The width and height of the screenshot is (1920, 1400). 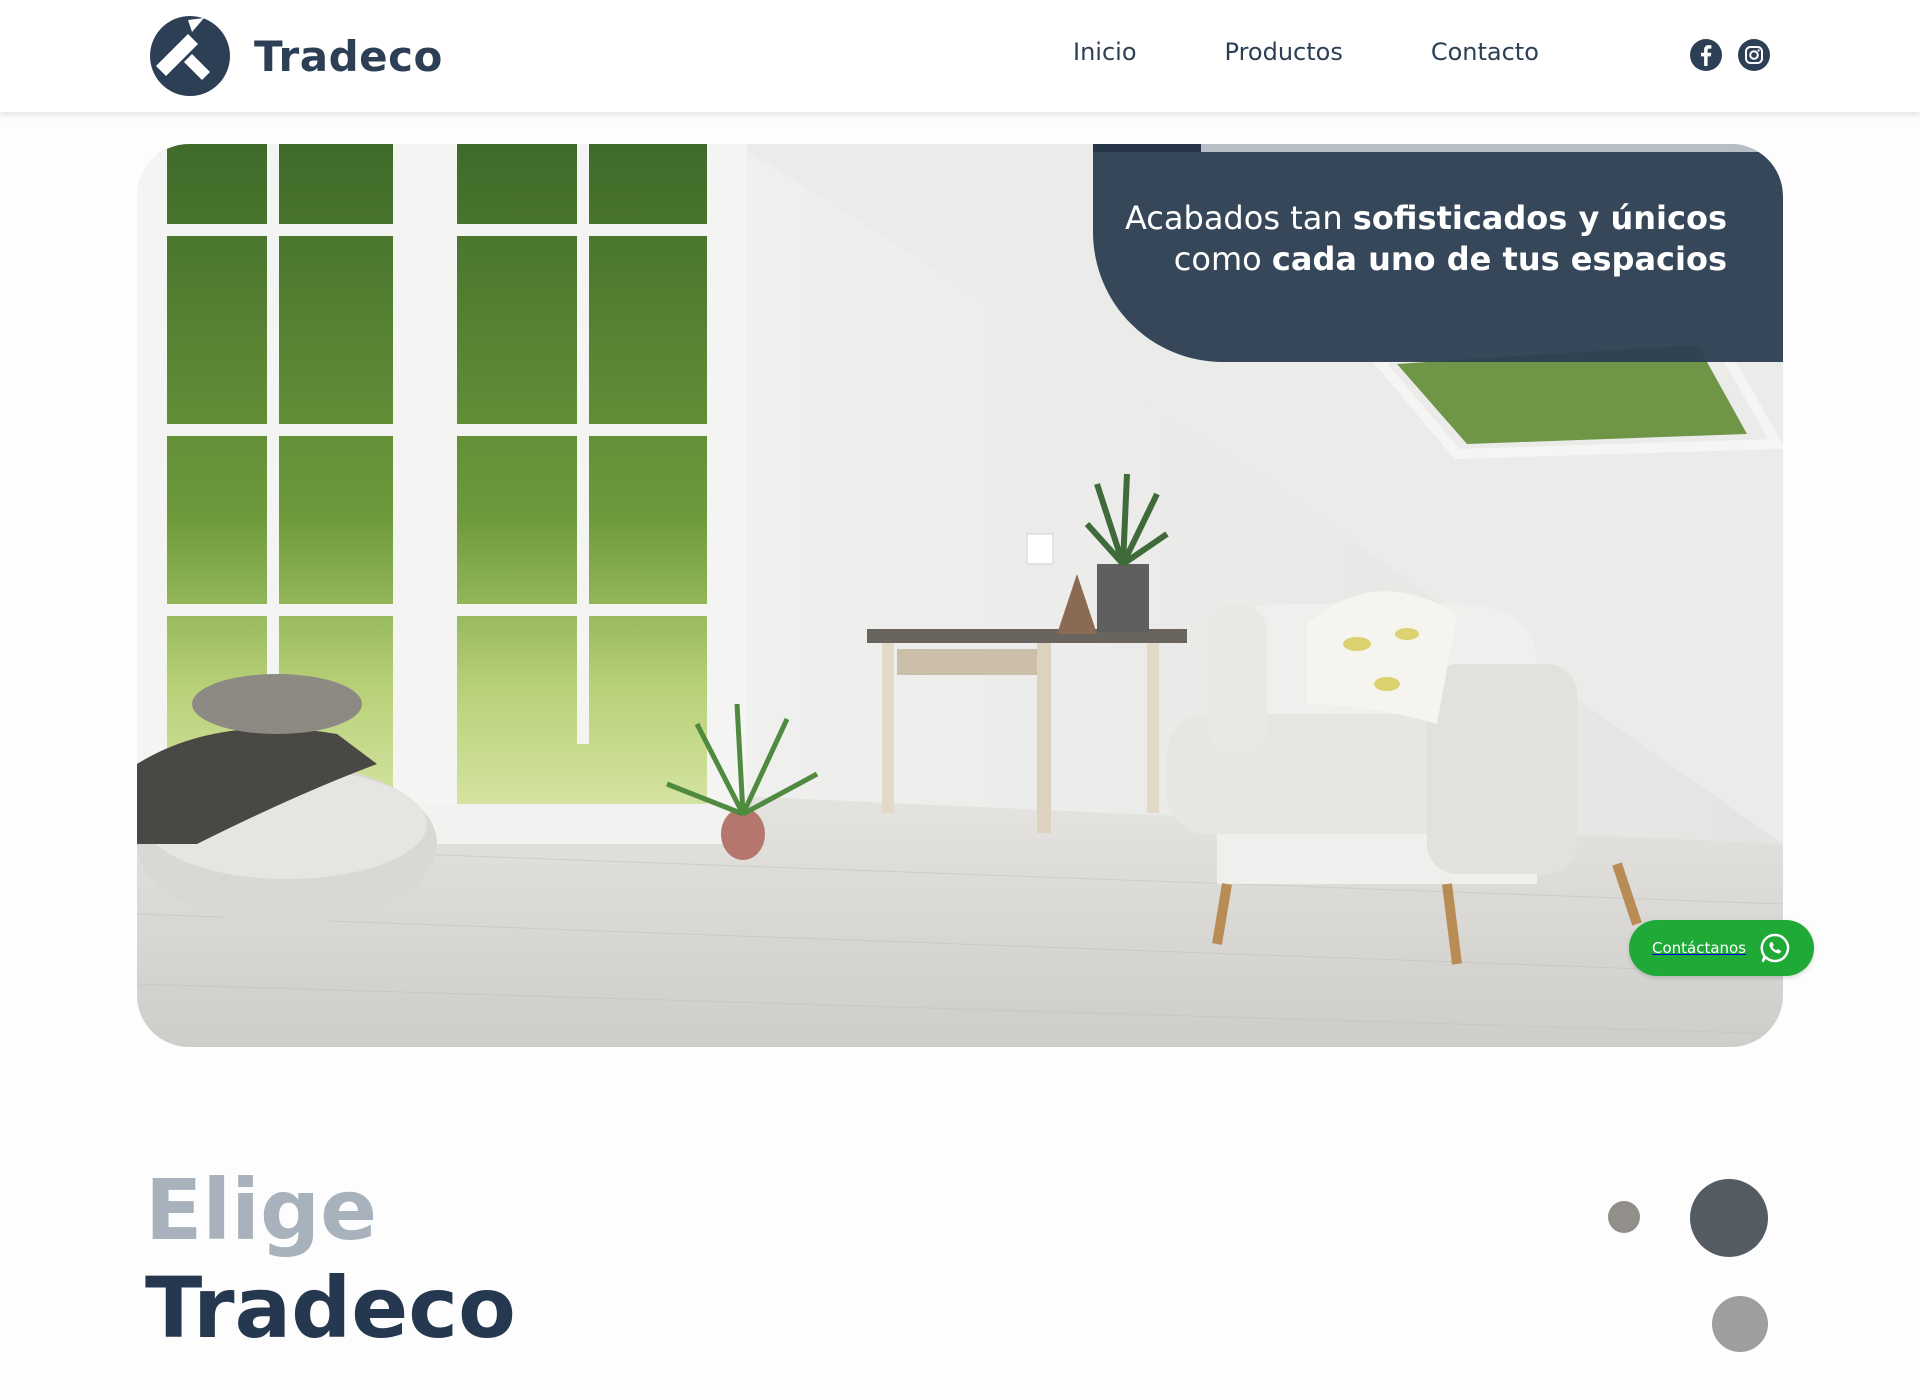 What do you see at coordinates (1729, 1218) in the screenshot?
I see `decorative-dot-large` at bounding box center [1729, 1218].